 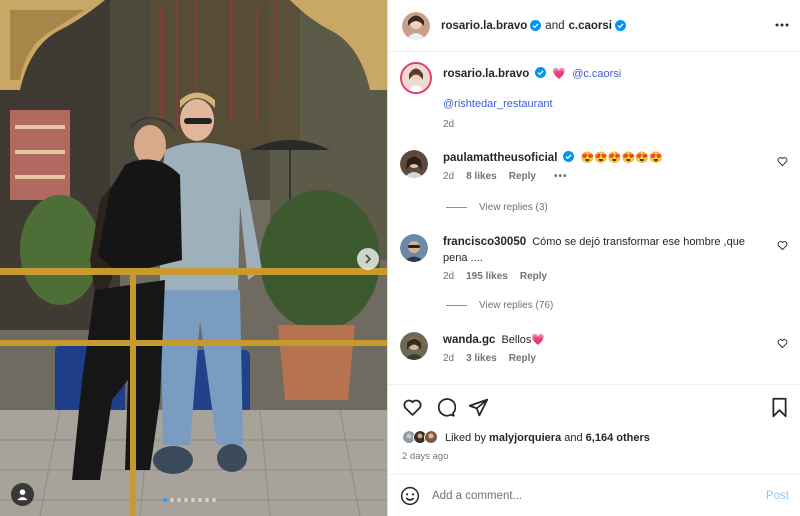 I want to click on comment-input, so click(x=599, y=495).